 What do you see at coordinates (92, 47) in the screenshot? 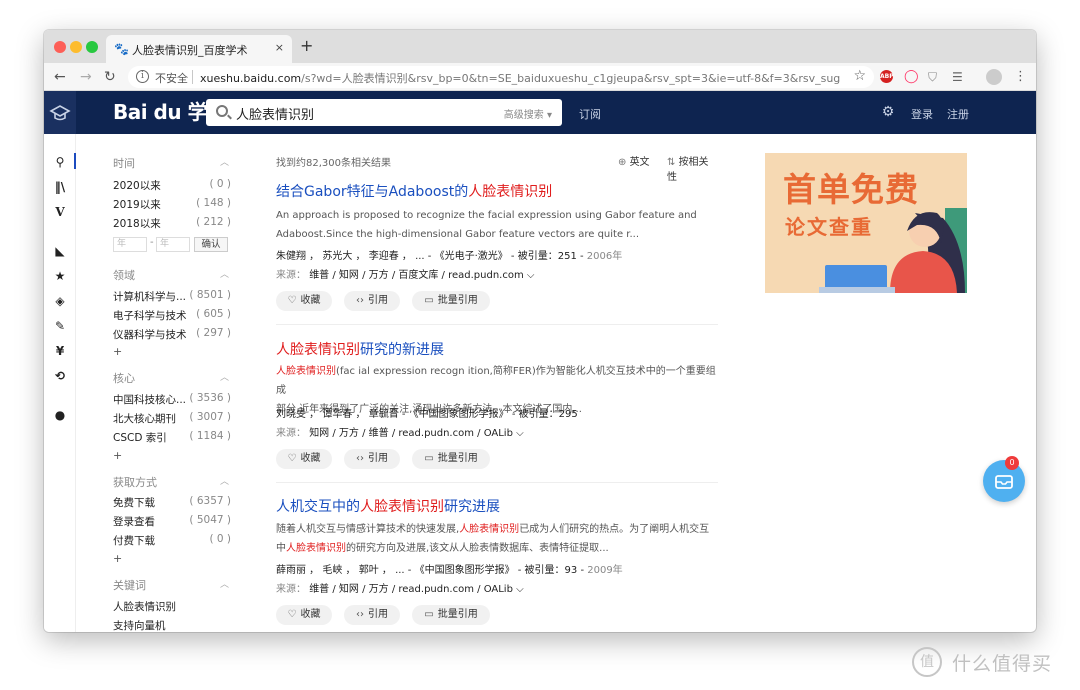
I see `zoom-window-button` at bounding box center [92, 47].